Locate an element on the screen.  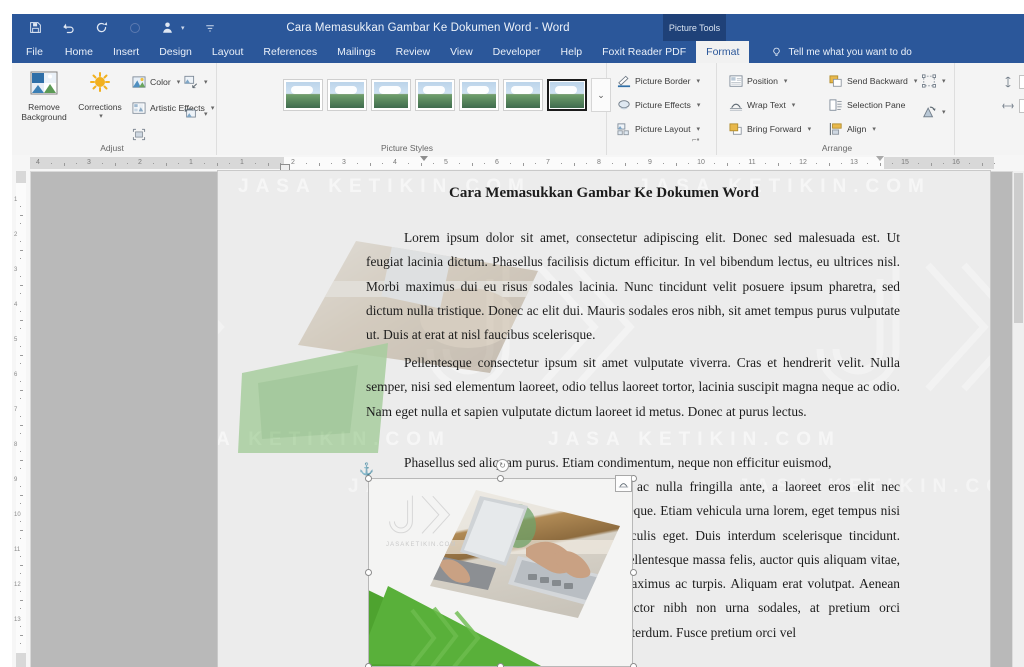
wrap-text-caret-icon: ▾ is located at coordinates (794, 105).